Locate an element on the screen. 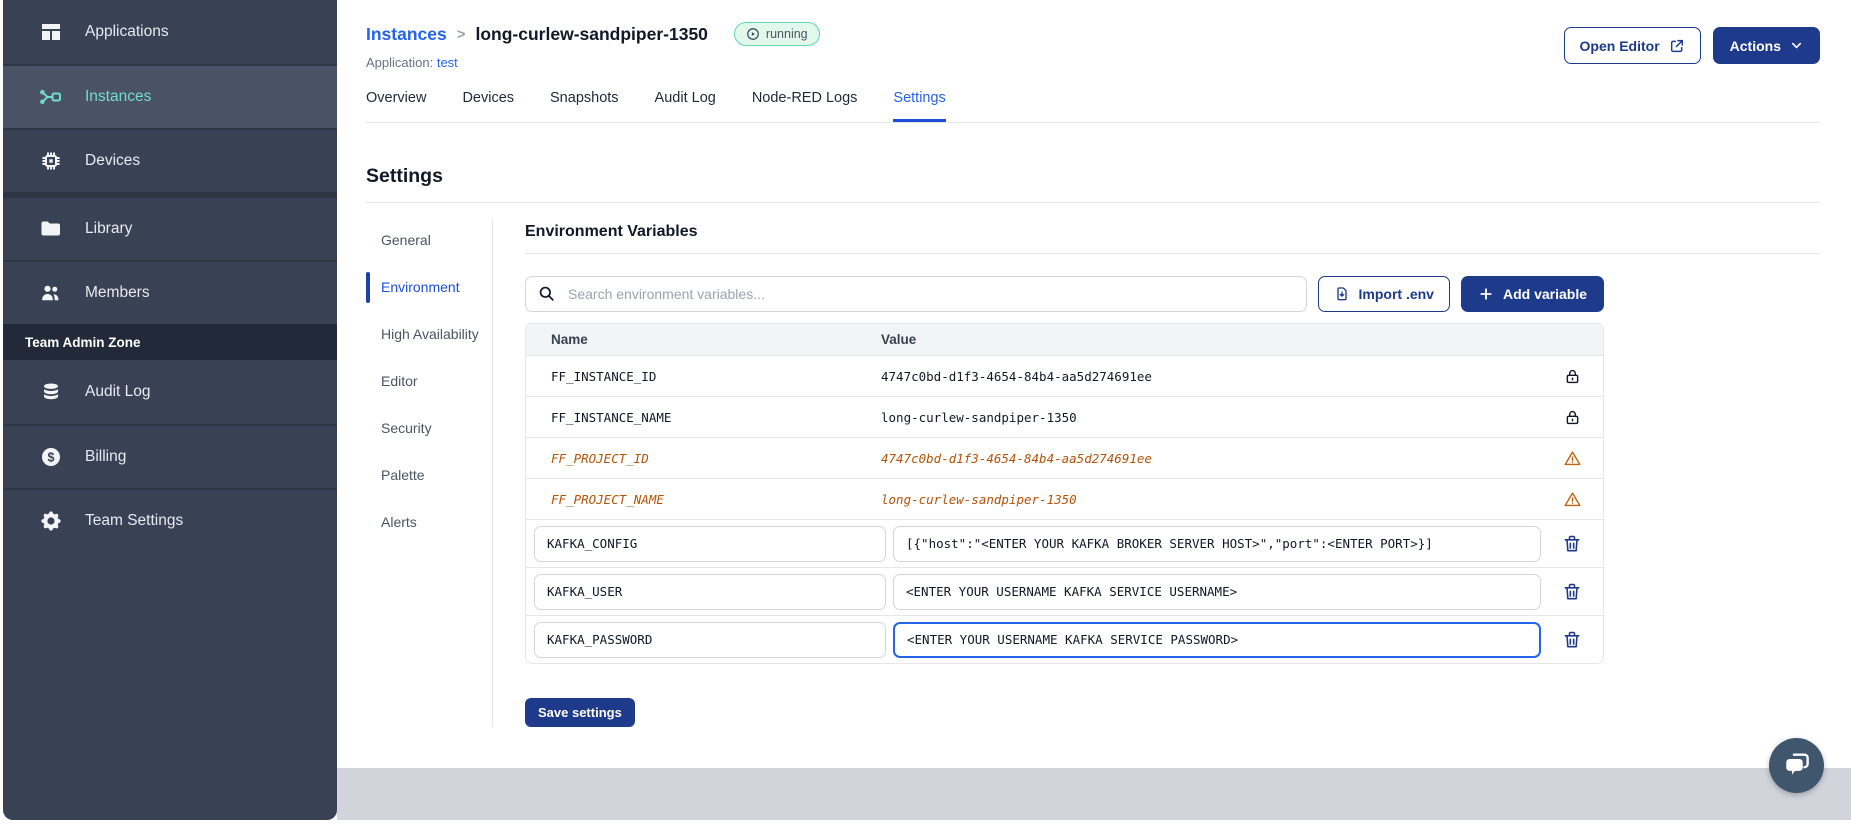  open-editor-button: Open Editor is located at coordinates (1632, 45).